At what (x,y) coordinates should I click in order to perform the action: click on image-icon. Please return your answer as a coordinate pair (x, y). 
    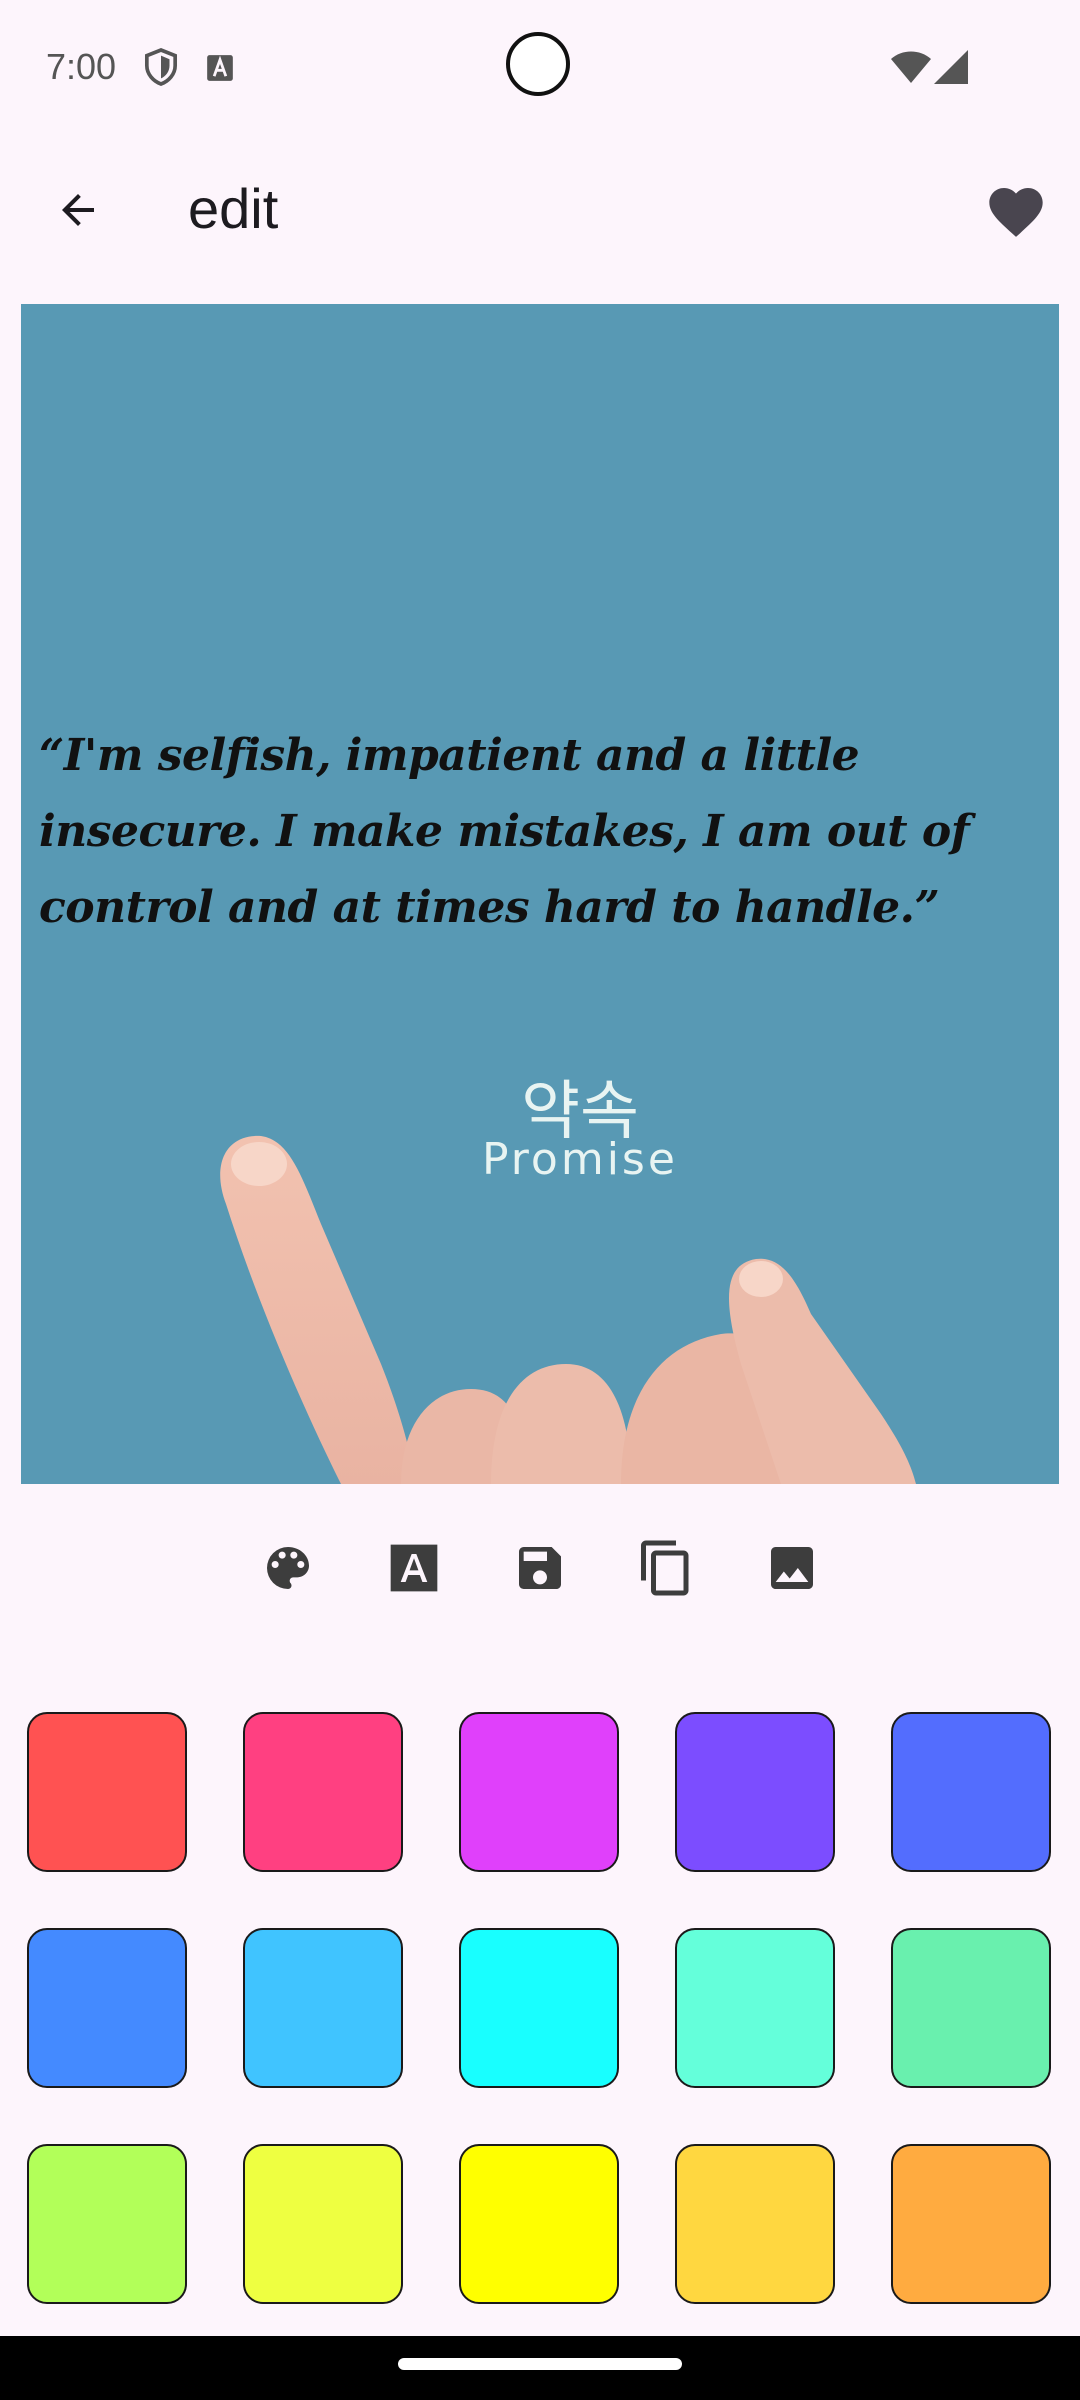
    Looking at the image, I should click on (792, 1568).